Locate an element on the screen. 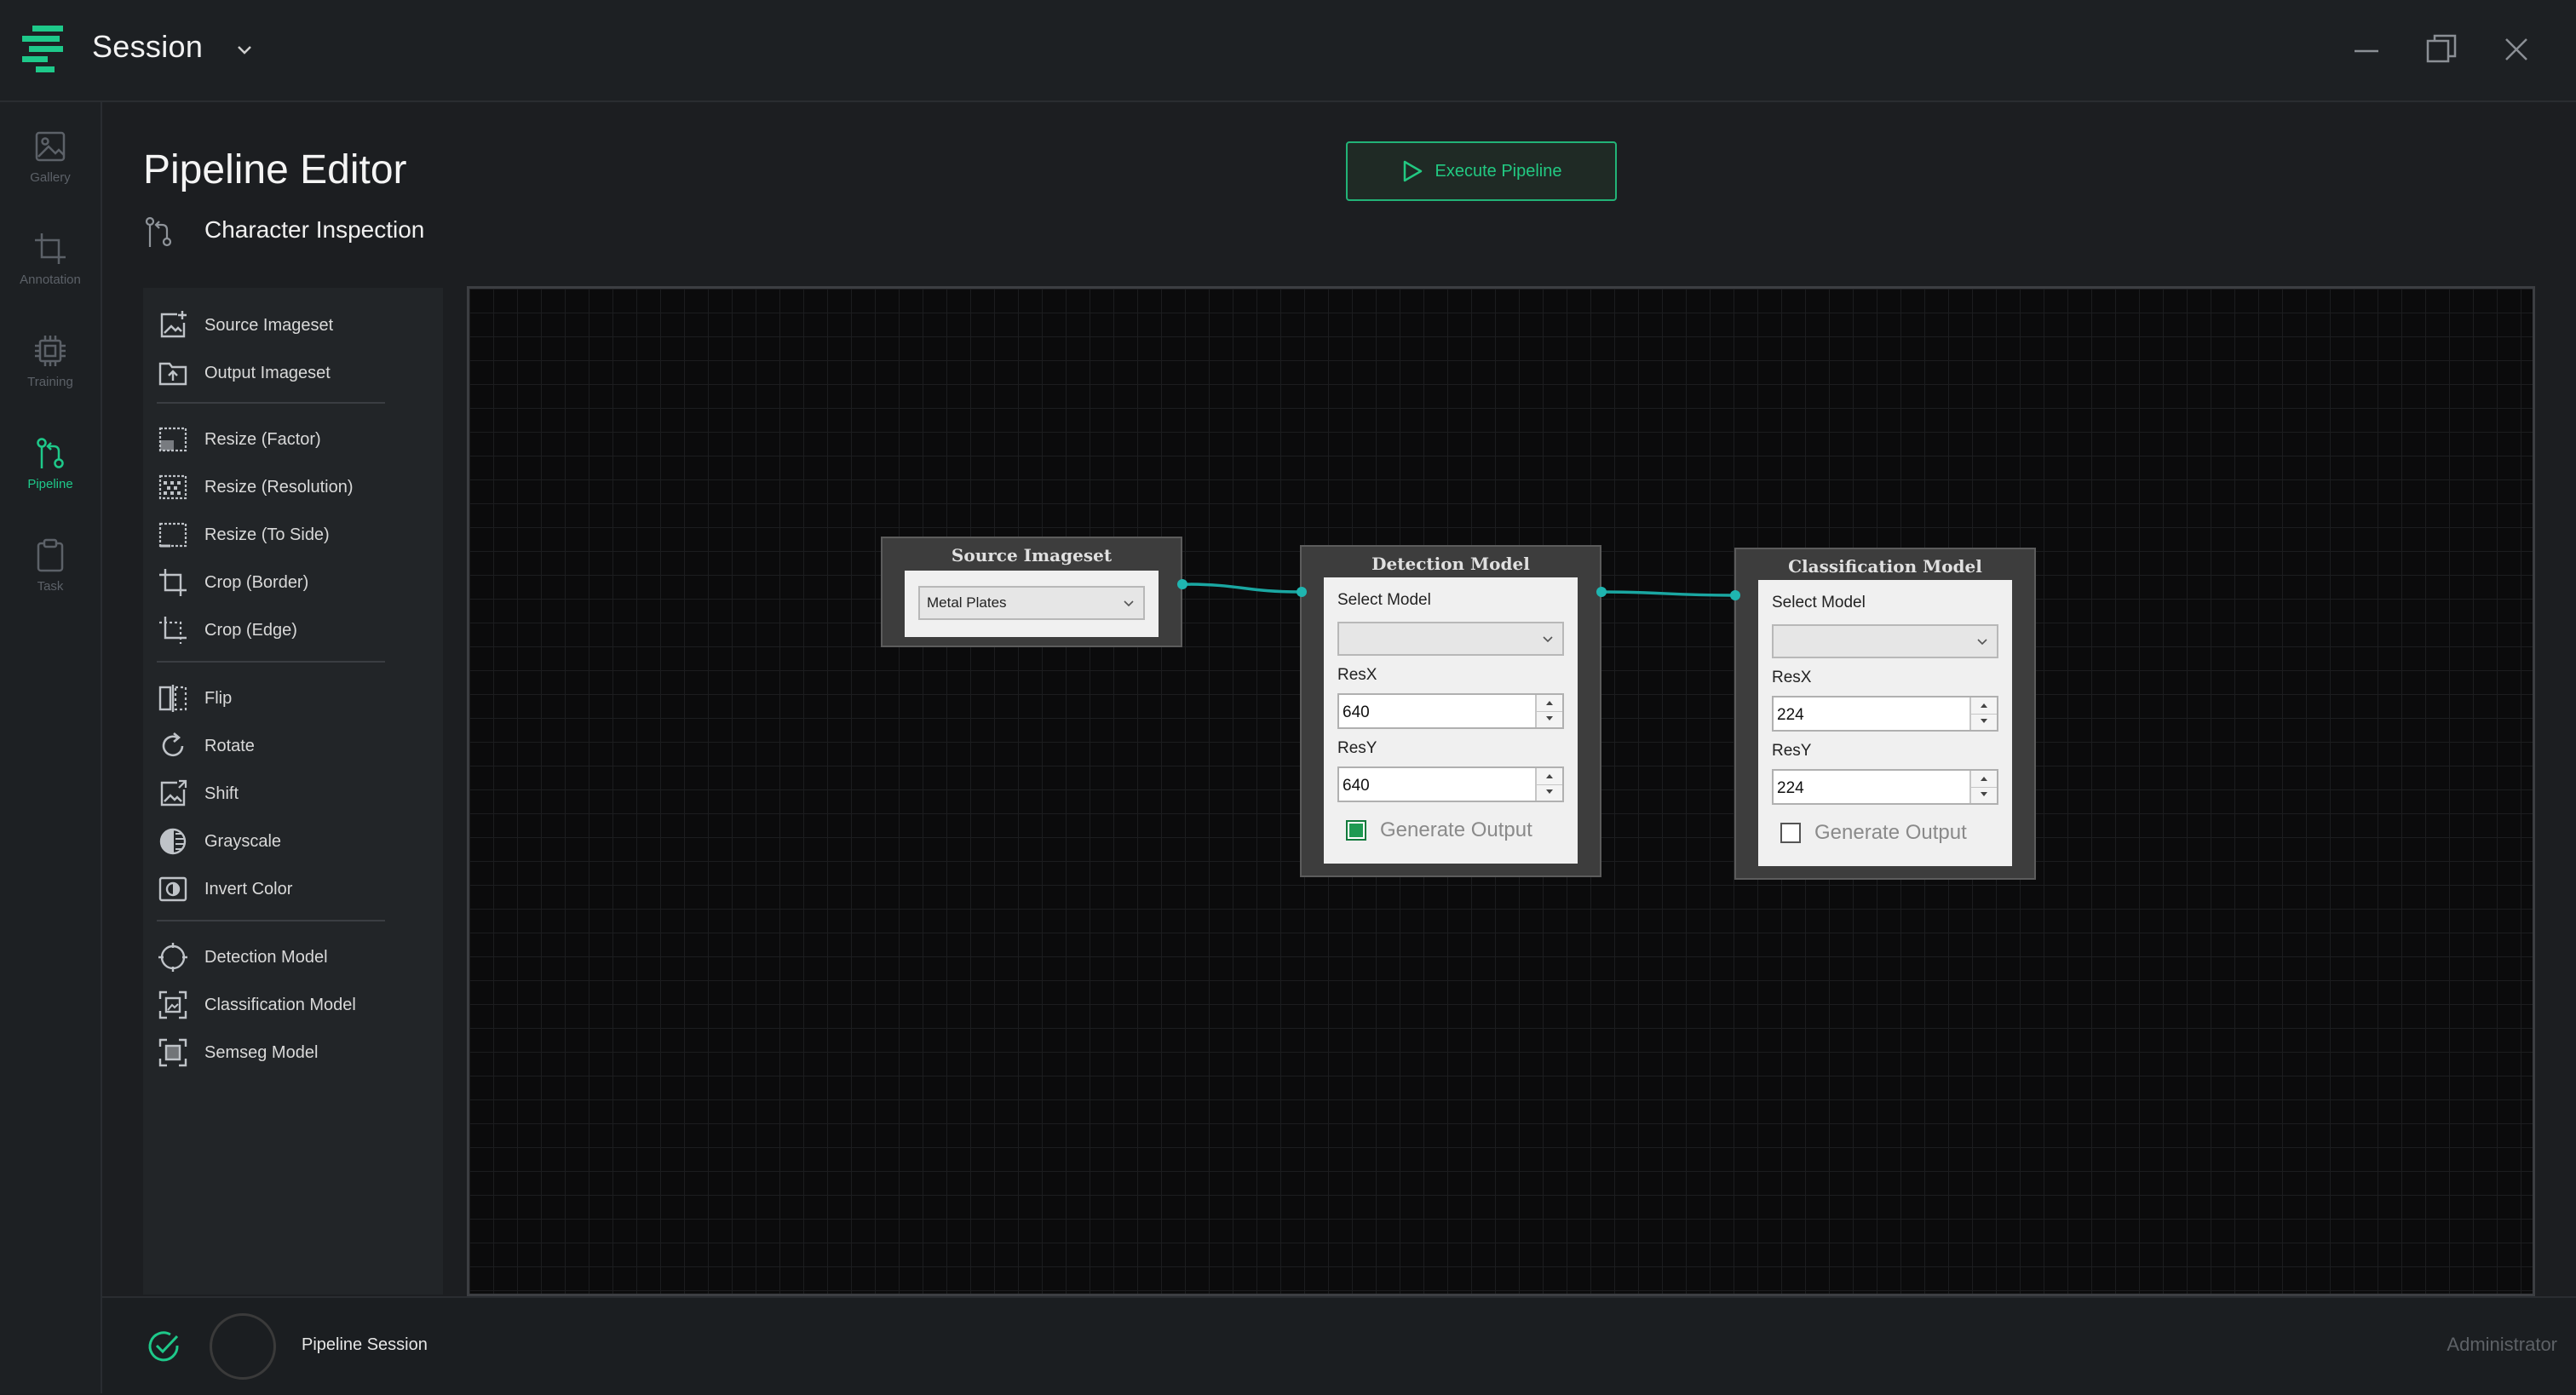 The height and width of the screenshot is (1395, 2576). resx-stepper: 640 is located at coordinates (1450, 711).